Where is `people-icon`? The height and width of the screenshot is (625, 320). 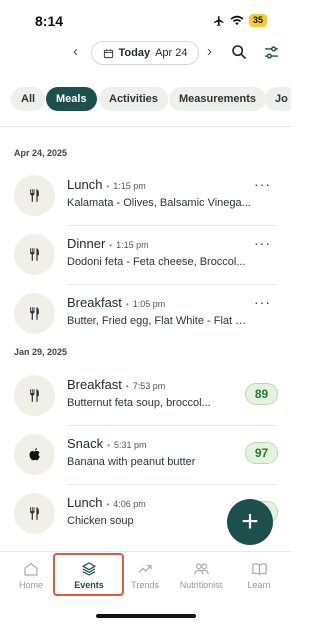 people-icon is located at coordinates (201, 568).